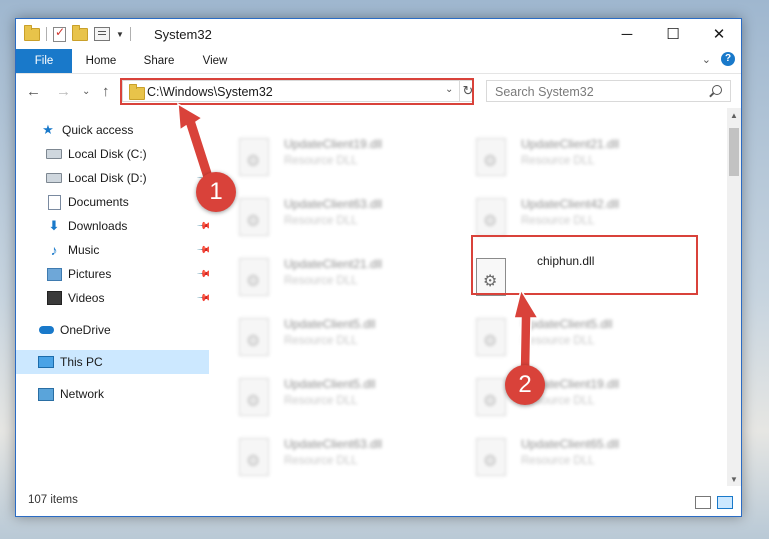 Image resolution: width=769 pixels, height=539 pixels. I want to click on step-2-badge: 2, so click(525, 385).